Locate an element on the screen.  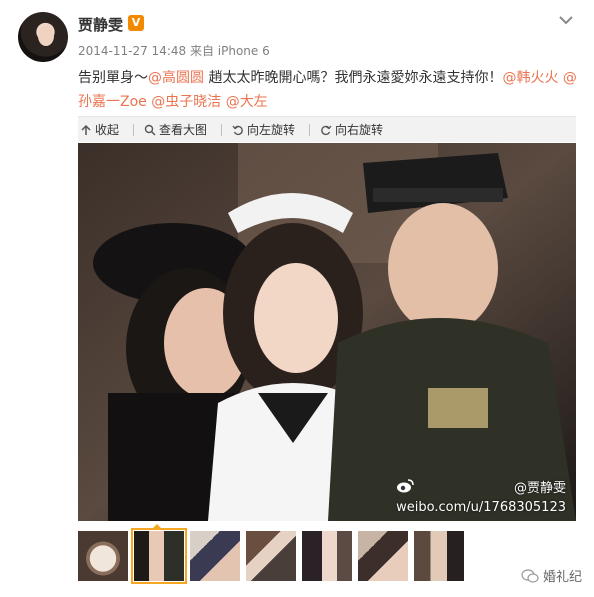
post-meta: 2014-11-27 14:48 来自 iPhone 6 is located at coordinates (174, 50).